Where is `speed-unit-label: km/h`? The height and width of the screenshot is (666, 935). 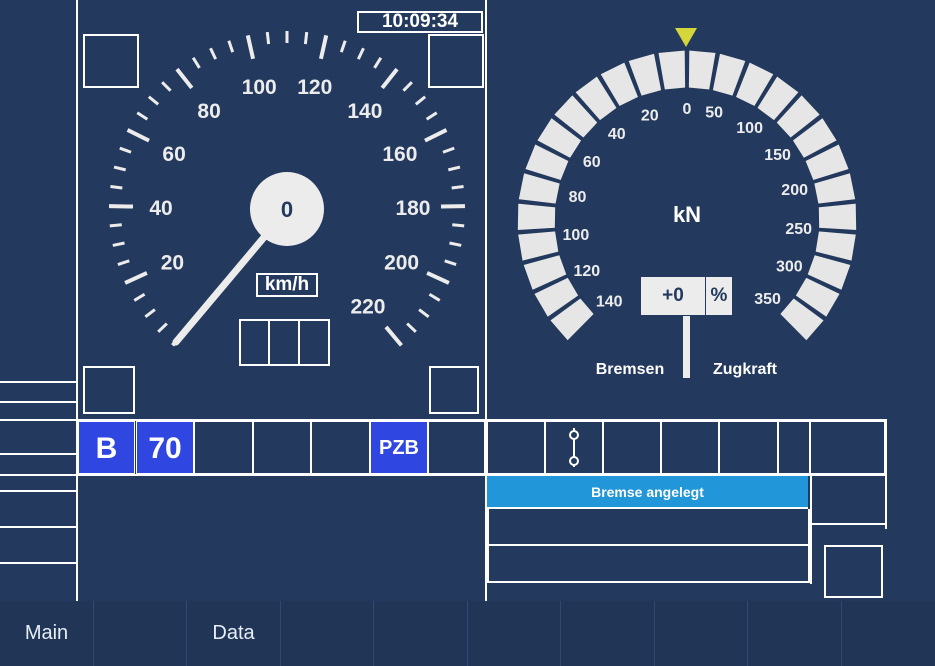
speed-unit-label: km/h is located at coordinates (287, 285).